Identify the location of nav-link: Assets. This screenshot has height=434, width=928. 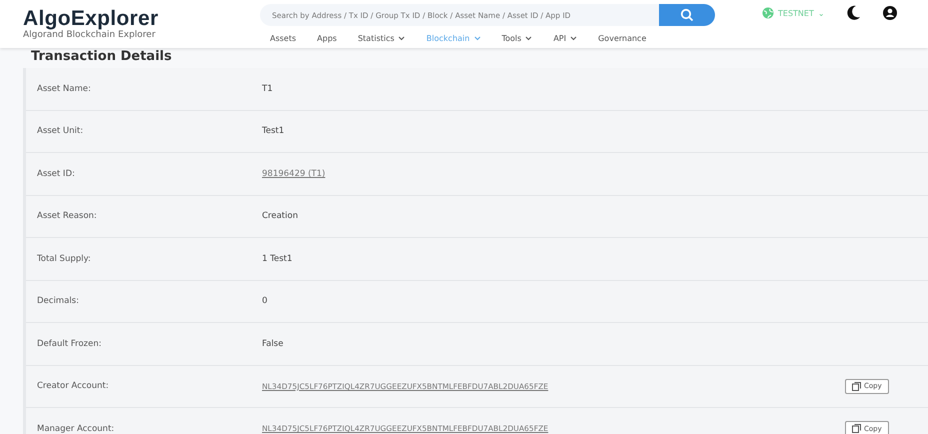
(283, 38).